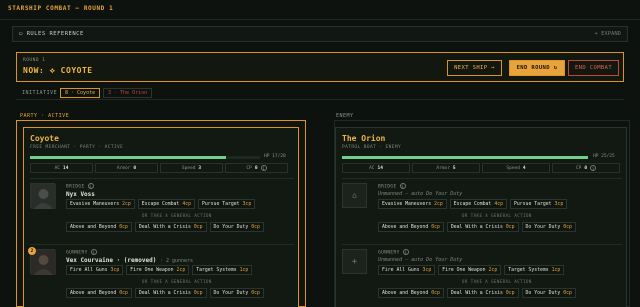  I want to click on party-section-label: PARTY · ACTIVE, so click(45, 116).